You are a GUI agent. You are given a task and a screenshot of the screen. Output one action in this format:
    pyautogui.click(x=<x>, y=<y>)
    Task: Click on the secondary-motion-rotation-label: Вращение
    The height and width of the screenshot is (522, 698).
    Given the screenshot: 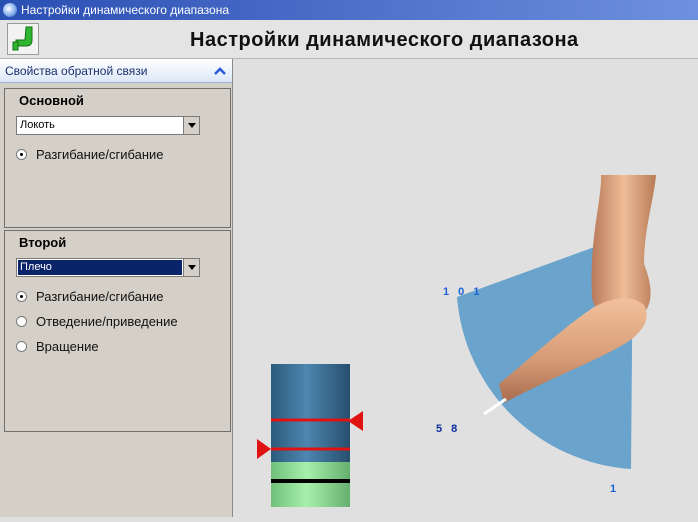 What is the action you would take?
    pyautogui.click(x=67, y=346)
    